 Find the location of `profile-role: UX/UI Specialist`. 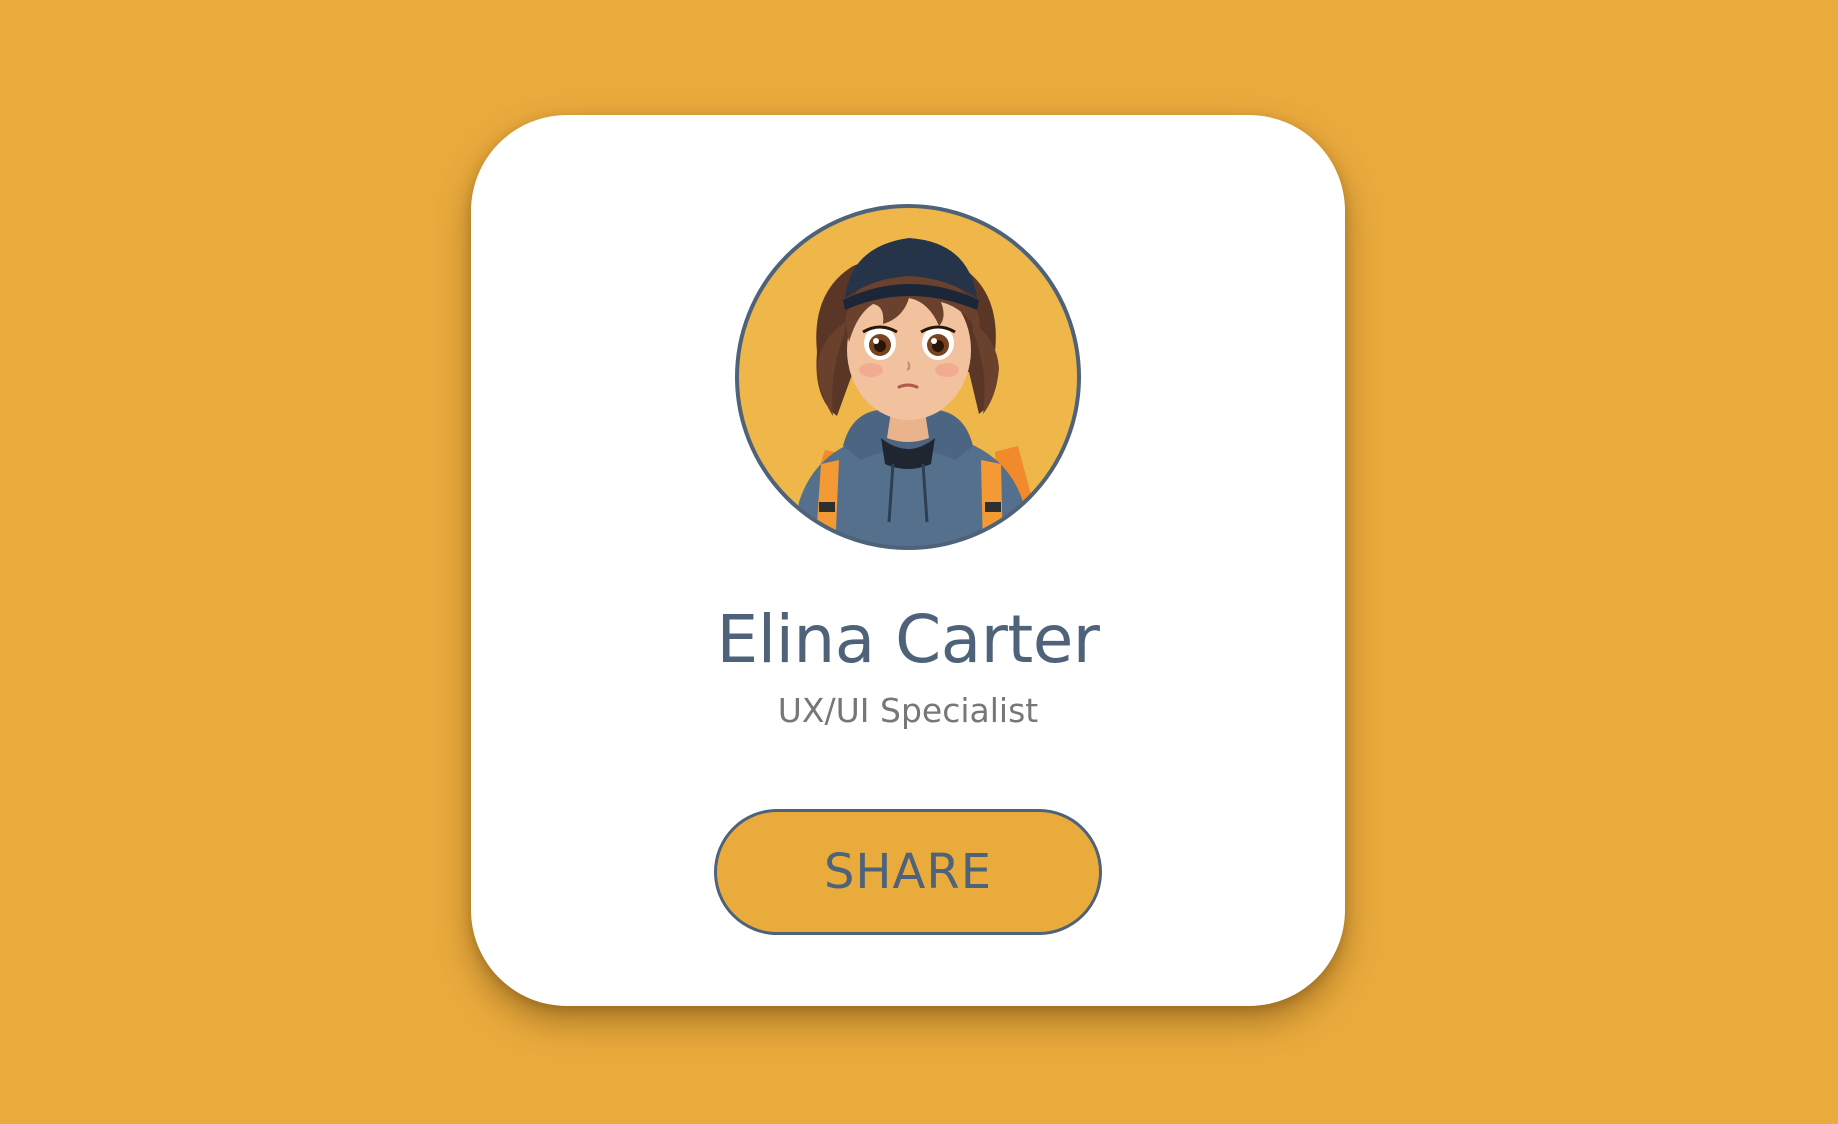

profile-role: UX/UI Specialist is located at coordinates (908, 710).